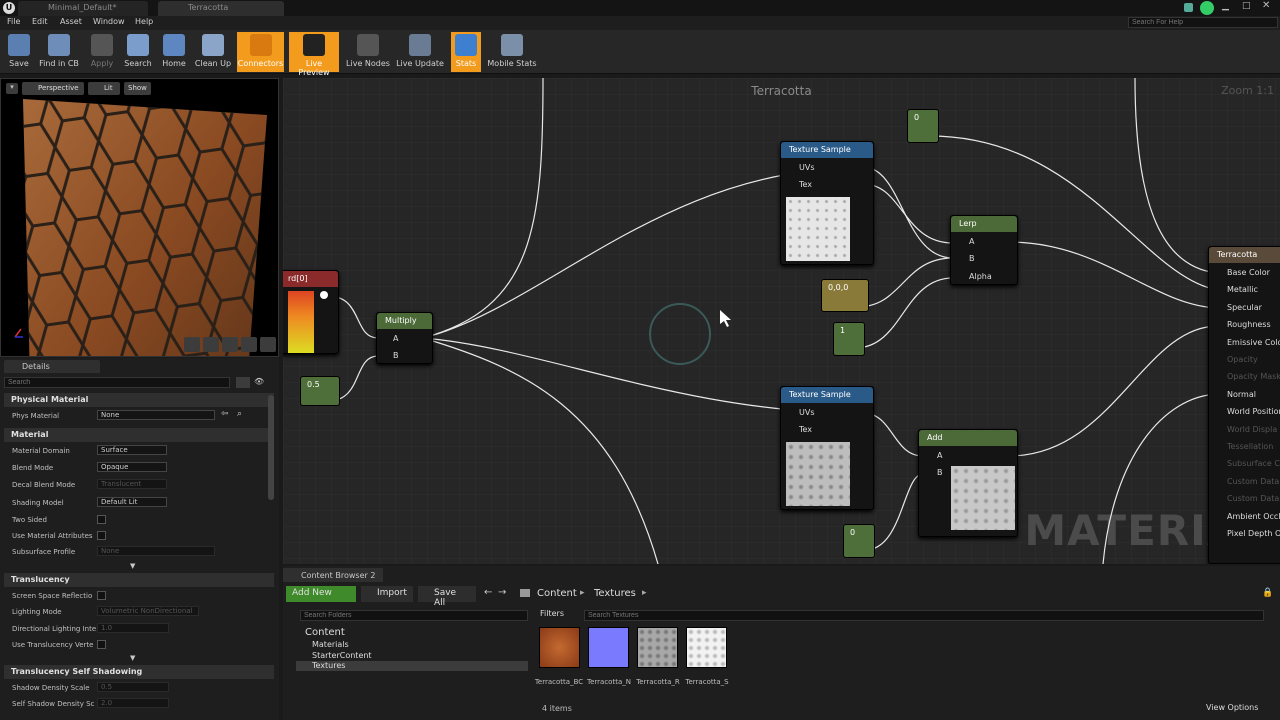 The width and height of the screenshot is (1280, 720). I want to click on content-browser-tab: Content Browser 2, so click(333, 575).